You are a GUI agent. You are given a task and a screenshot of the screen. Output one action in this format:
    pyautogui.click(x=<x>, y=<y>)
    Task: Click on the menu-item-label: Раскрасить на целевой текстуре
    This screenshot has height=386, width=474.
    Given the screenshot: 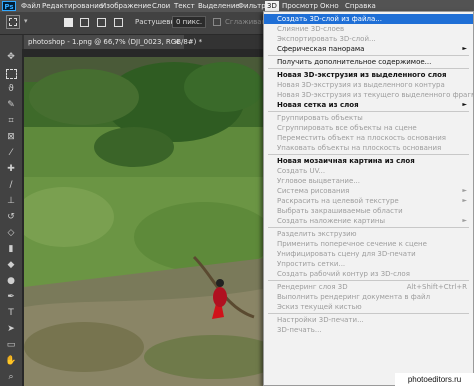 What is the action you would take?
    pyautogui.click(x=338, y=201)
    